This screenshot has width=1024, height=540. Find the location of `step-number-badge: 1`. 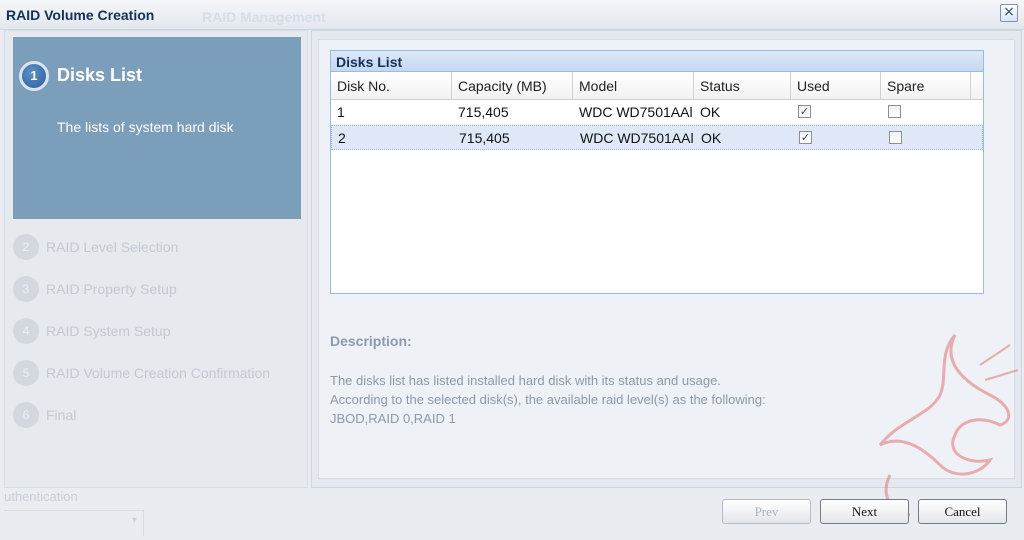

step-number-badge: 1 is located at coordinates (34, 76).